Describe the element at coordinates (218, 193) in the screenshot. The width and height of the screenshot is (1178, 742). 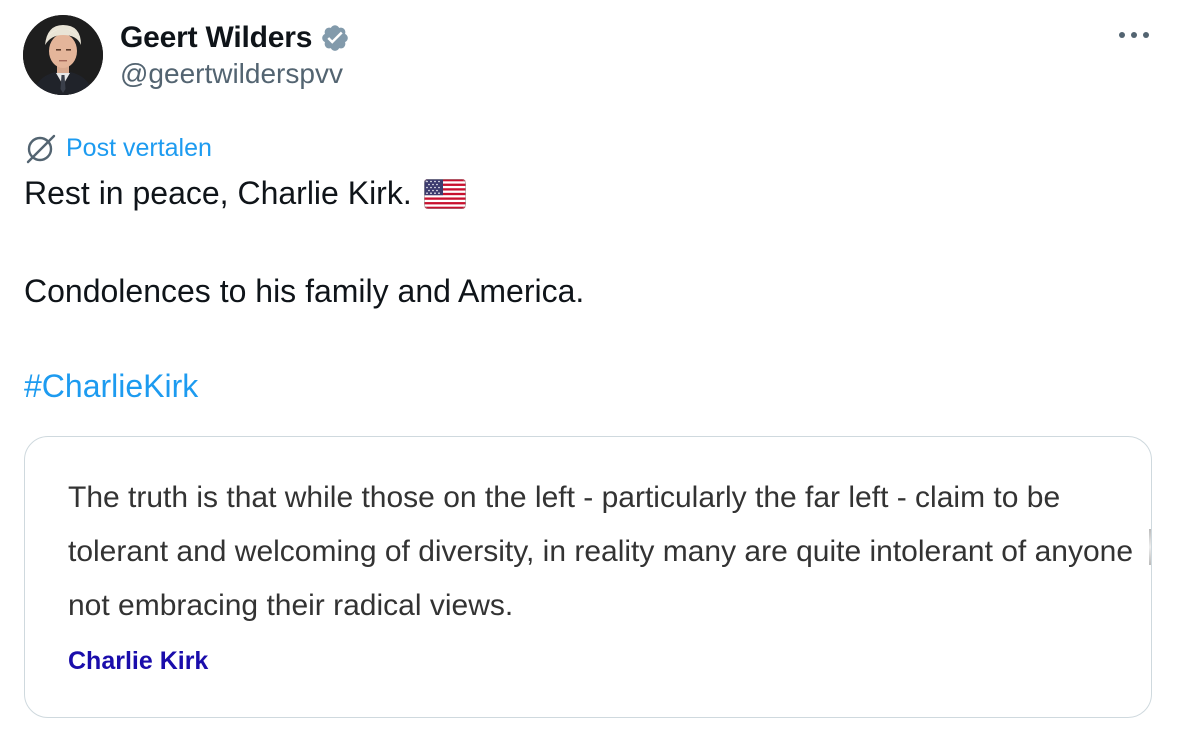
I see `tweet-text: Rest in peace, Charlie Kirk.` at that location.